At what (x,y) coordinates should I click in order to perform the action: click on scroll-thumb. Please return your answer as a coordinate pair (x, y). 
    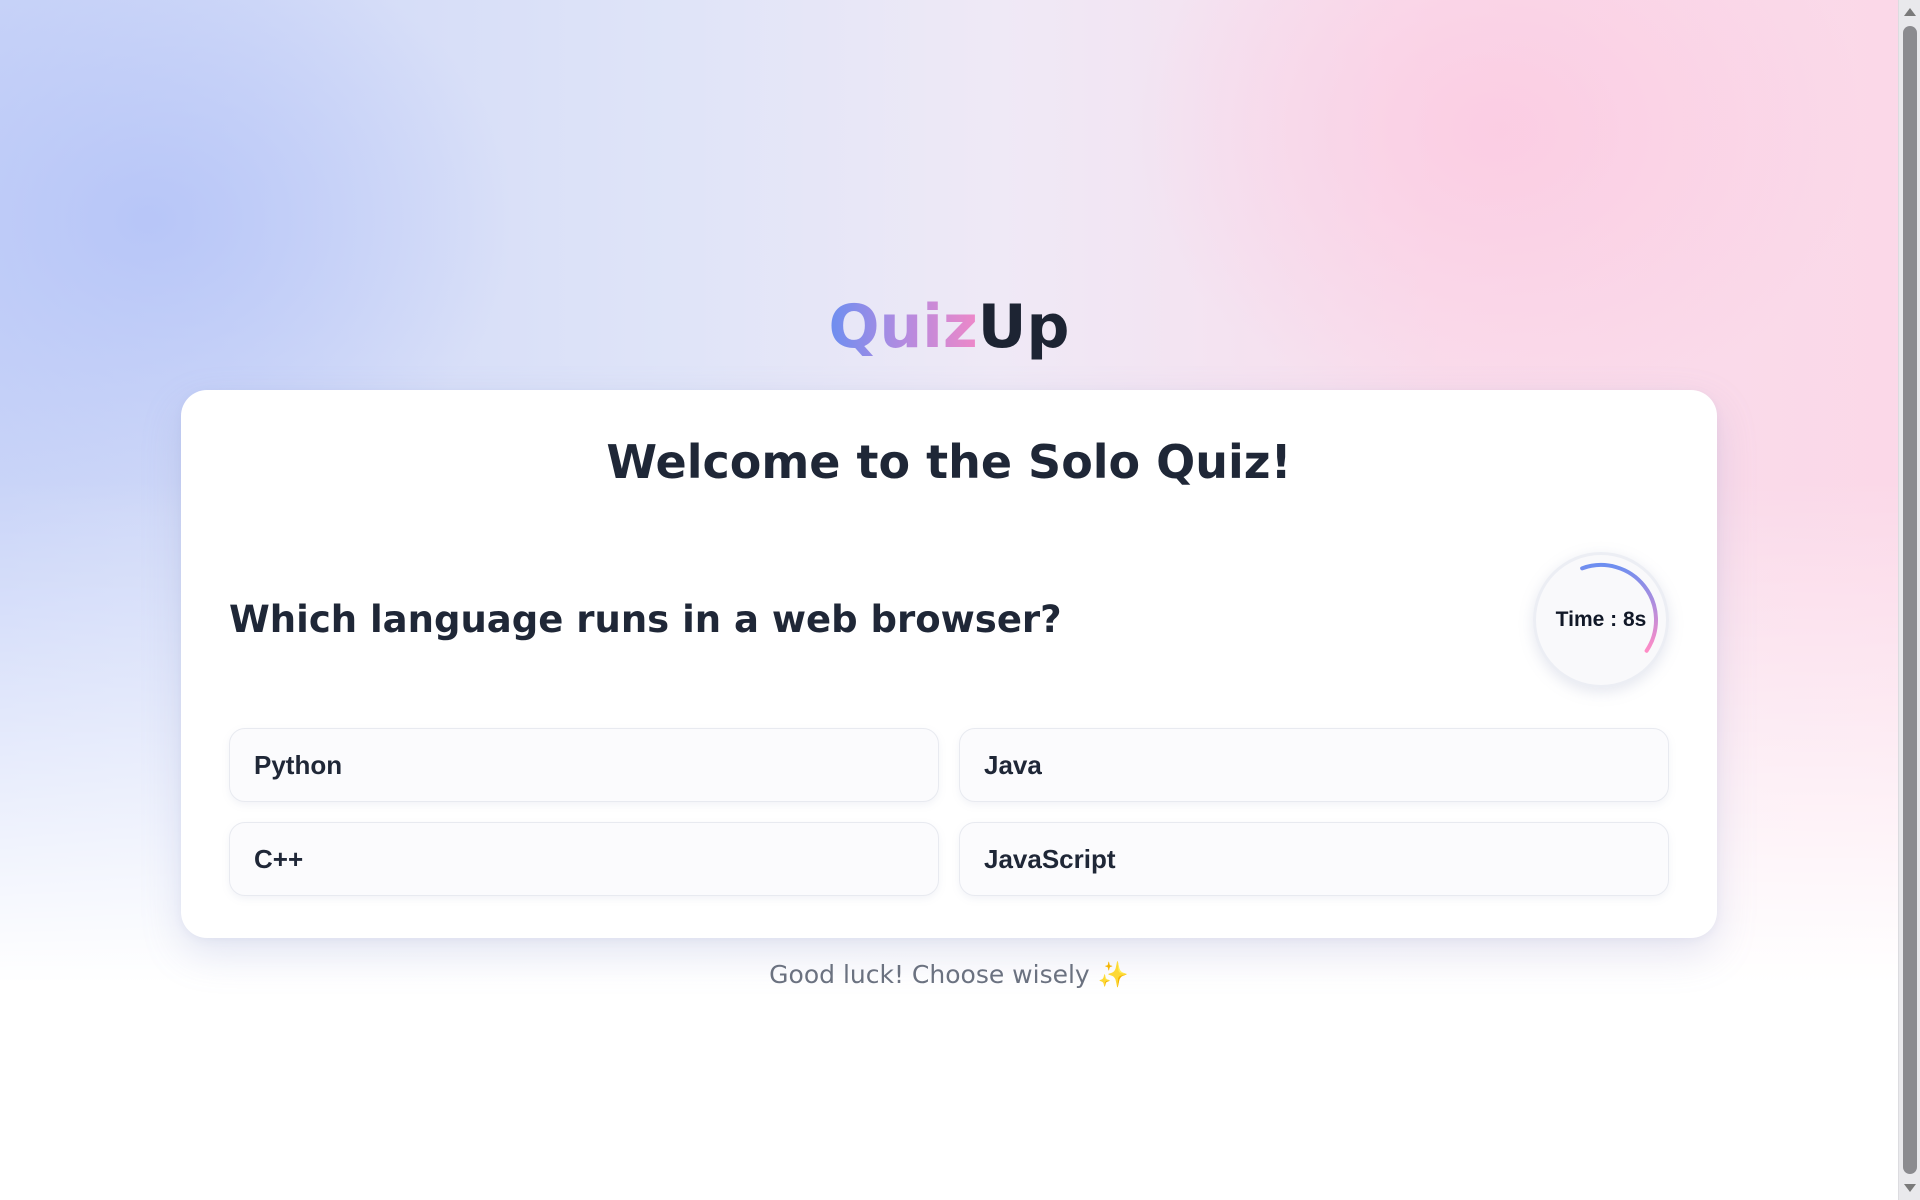
    Looking at the image, I should click on (1910, 600).